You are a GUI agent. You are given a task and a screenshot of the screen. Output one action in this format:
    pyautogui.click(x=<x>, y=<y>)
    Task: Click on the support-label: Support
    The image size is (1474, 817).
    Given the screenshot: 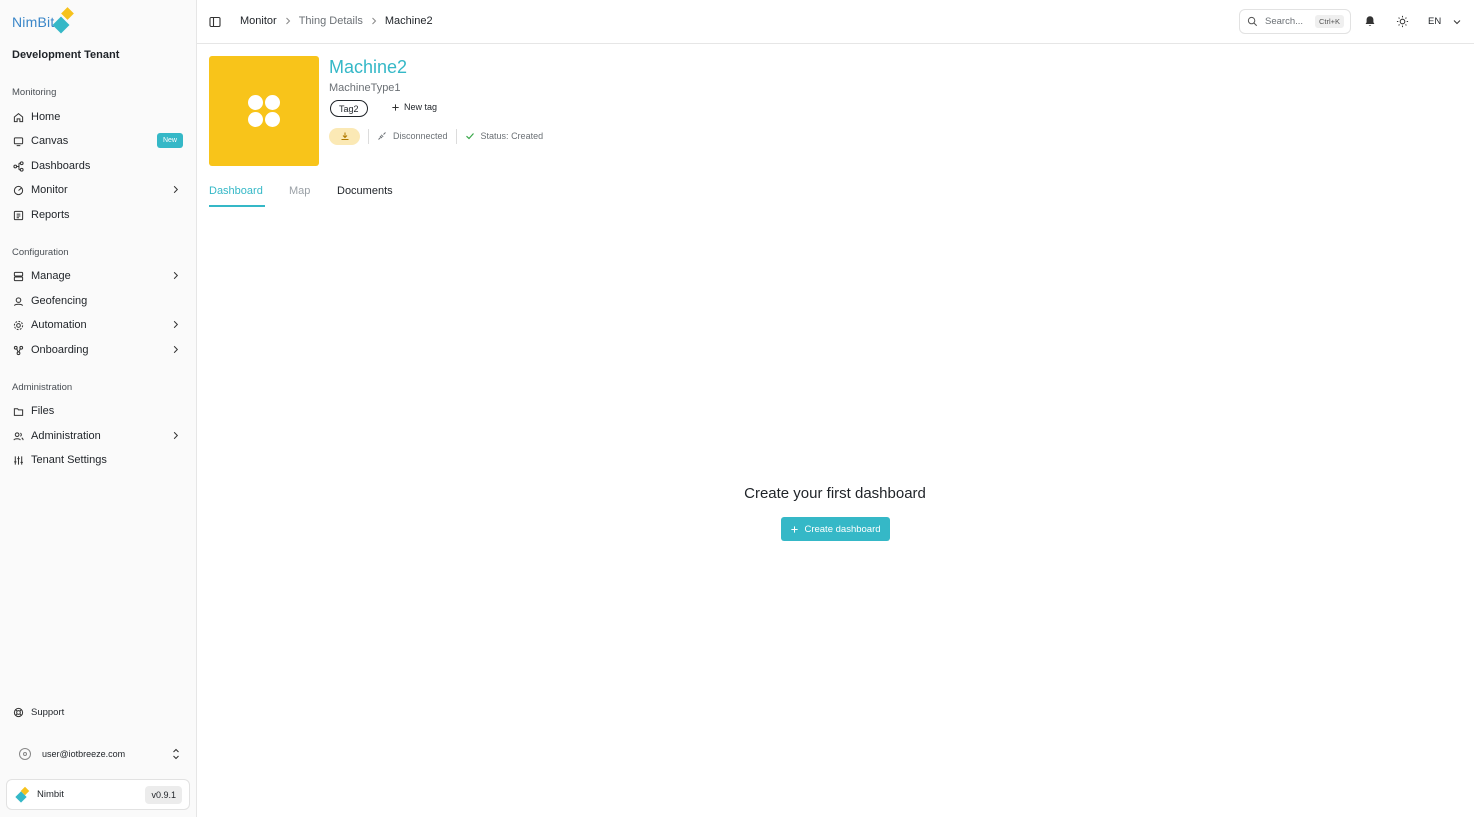 What is the action you would take?
    pyautogui.click(x=48, y=712)
    